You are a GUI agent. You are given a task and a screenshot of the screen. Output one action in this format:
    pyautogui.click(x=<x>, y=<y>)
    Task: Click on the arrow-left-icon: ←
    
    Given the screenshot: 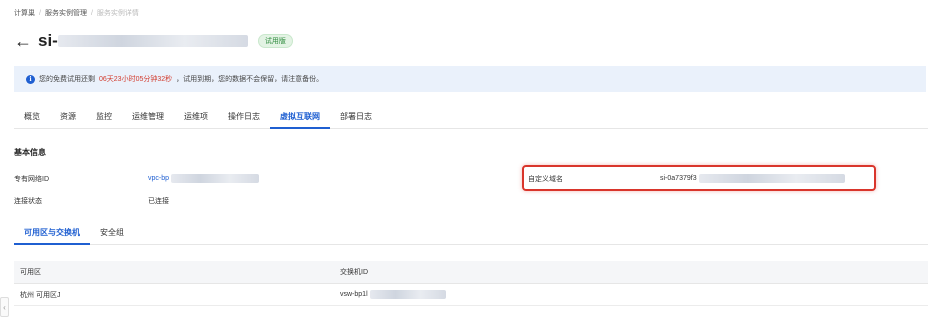 What is the action you would take?
    pyautogui.click(x=23, y=41)
    